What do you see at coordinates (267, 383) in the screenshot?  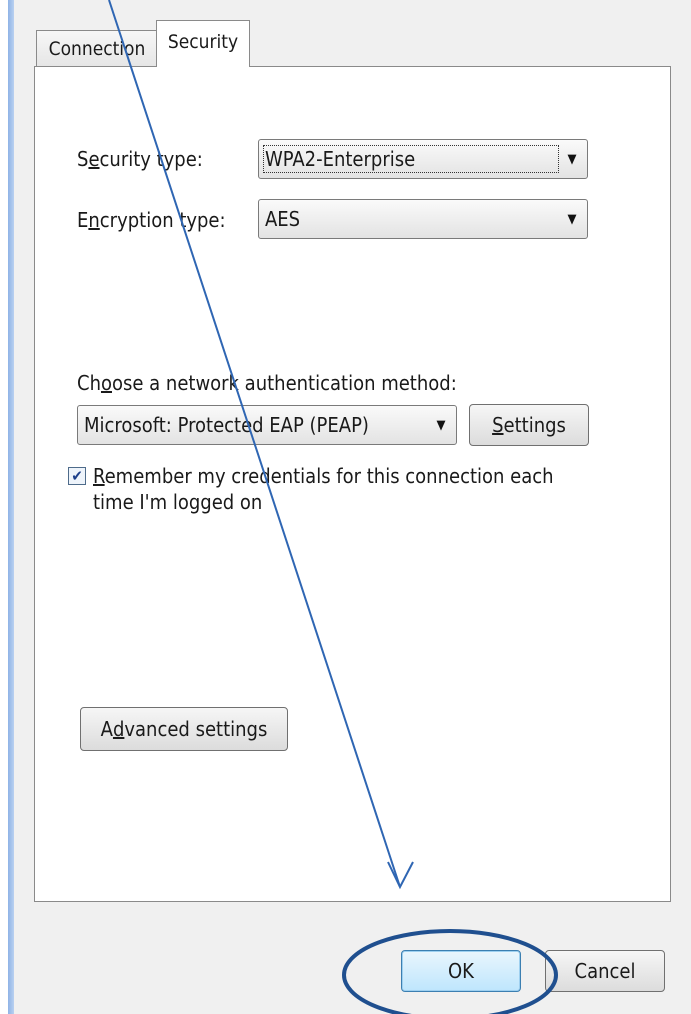 I see `auth-method-label: Choose a network authentication method:` at bounding box center [267, 383].